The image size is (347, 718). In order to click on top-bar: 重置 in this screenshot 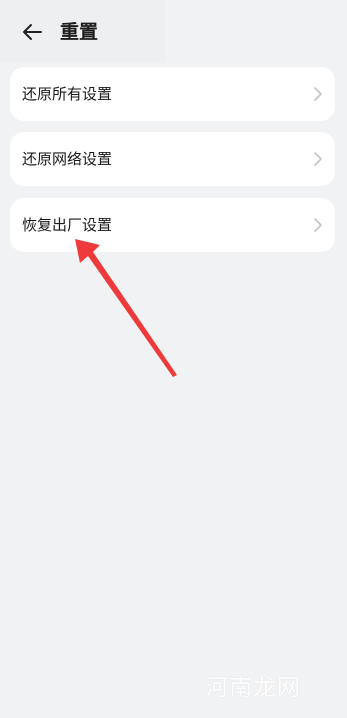, I will do `click(82, 31)`.